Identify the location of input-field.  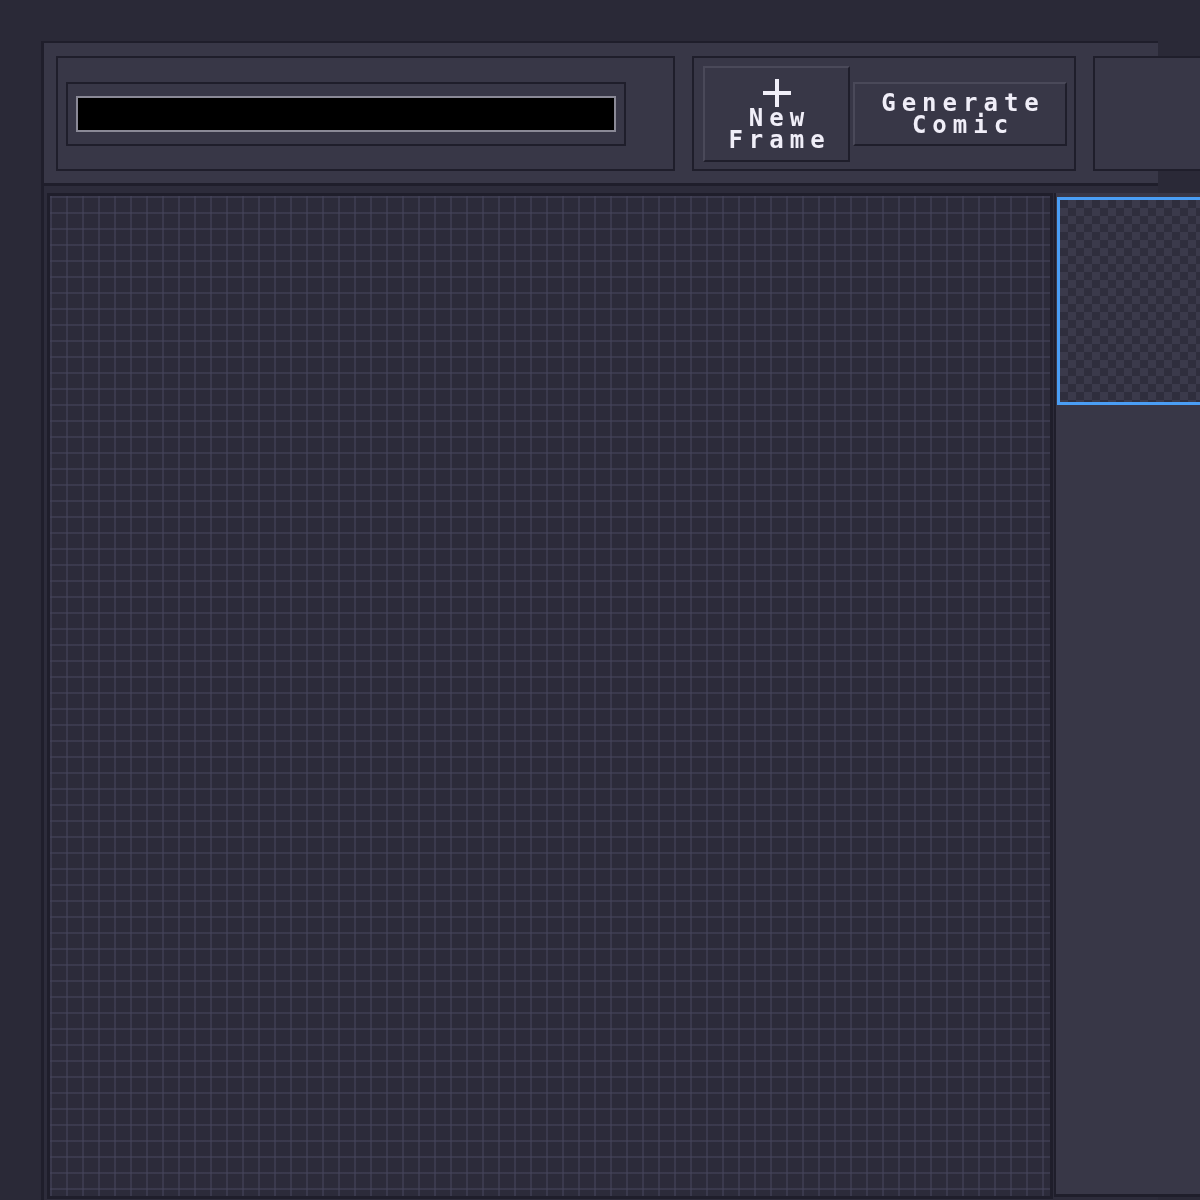
(346, 114).